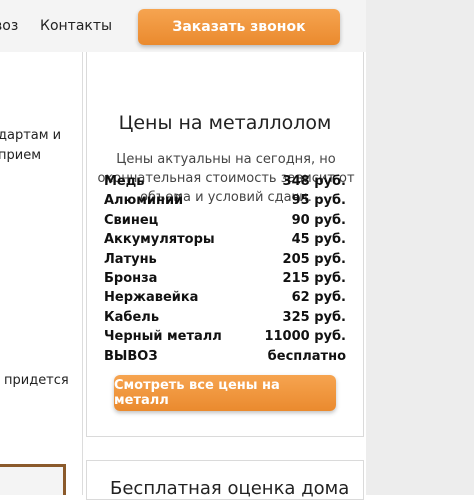  What do you see at coordinates (225, 183) in the screenshot?
I see `price-row: Медь 348 руб.` at bounding box center [225, 183].